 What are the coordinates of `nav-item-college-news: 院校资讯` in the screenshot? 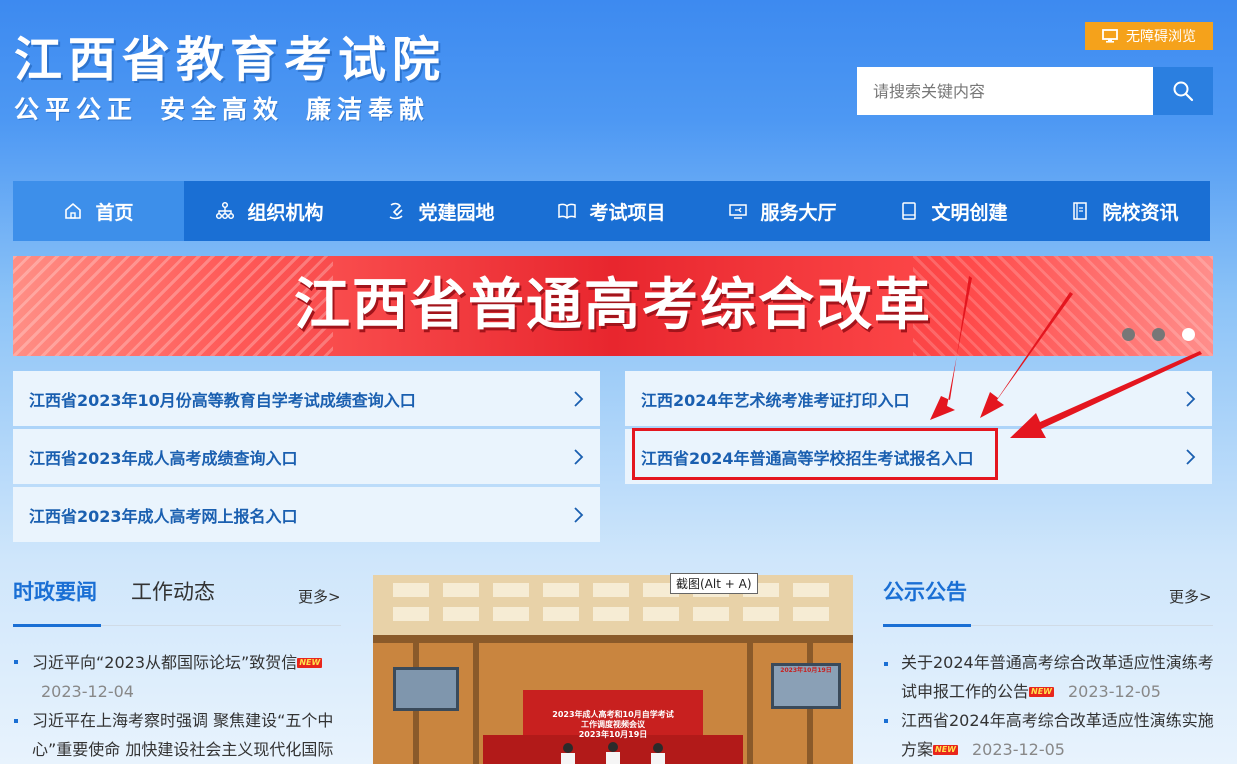 It's located at (1124, 211).